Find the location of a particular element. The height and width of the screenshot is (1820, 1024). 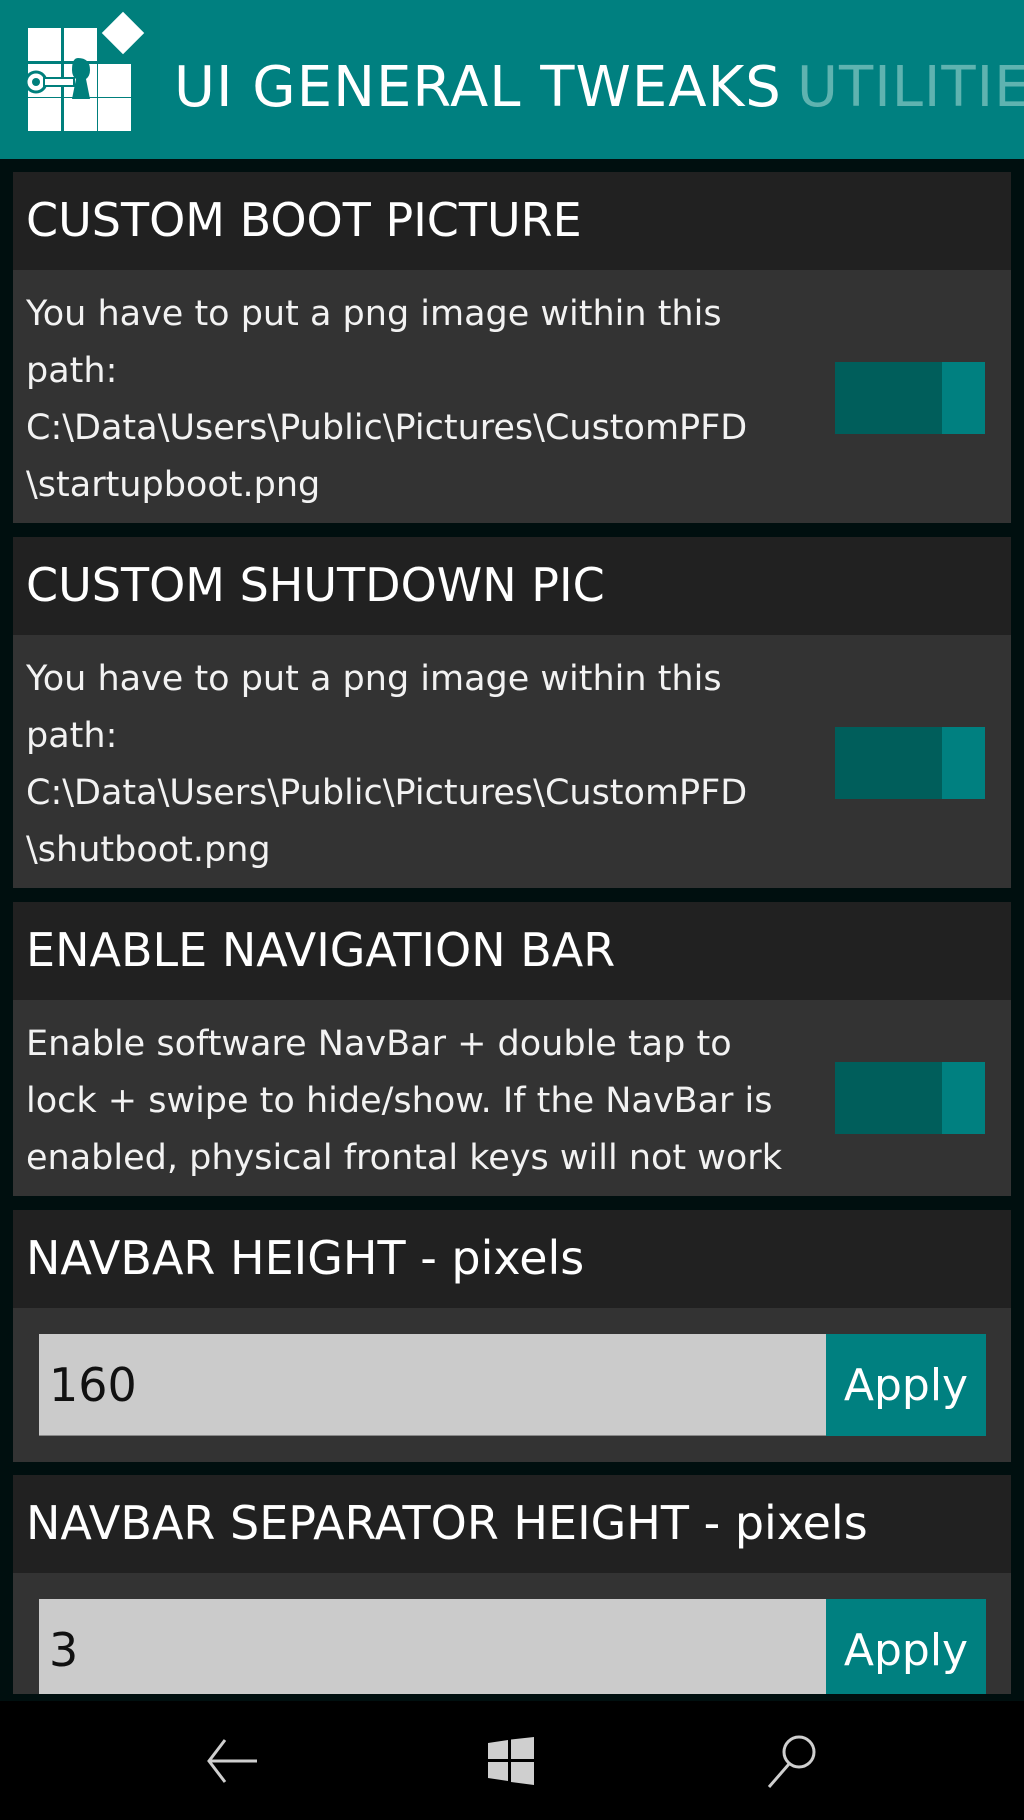

setting-navbar-height: NAVBAR HEIGHT - pixels Apply is located at coordinates (512, 1336).